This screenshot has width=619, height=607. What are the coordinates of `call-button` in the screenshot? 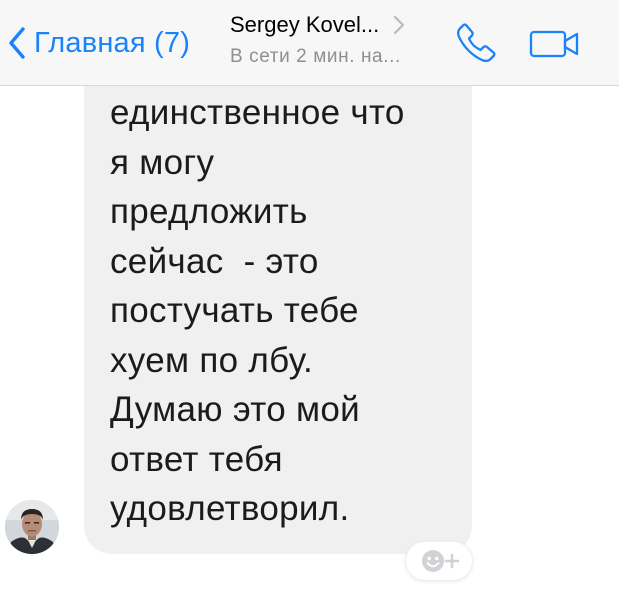 It's located at (476, 43).